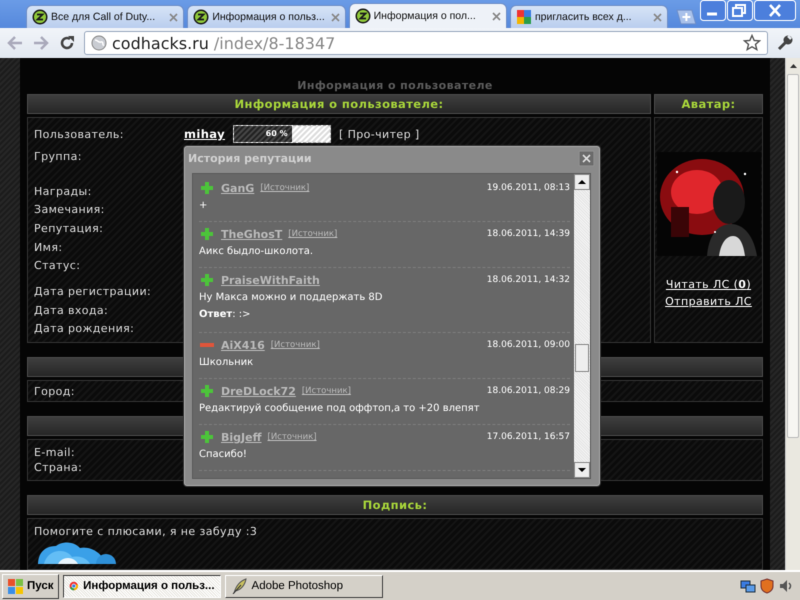 This screenshot has height=600, width=800. I want to click on field-label: Дата входа:, so click(72, 310).